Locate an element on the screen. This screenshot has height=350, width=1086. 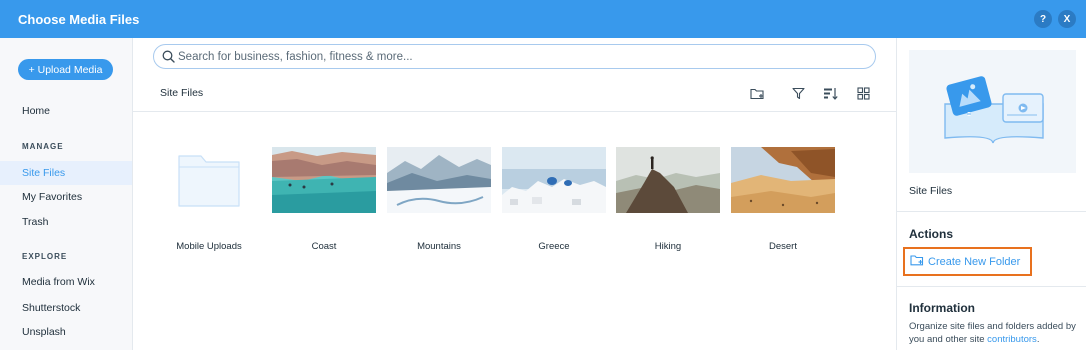
sidebar-item-home: Home is located at coordinates (66, 111).